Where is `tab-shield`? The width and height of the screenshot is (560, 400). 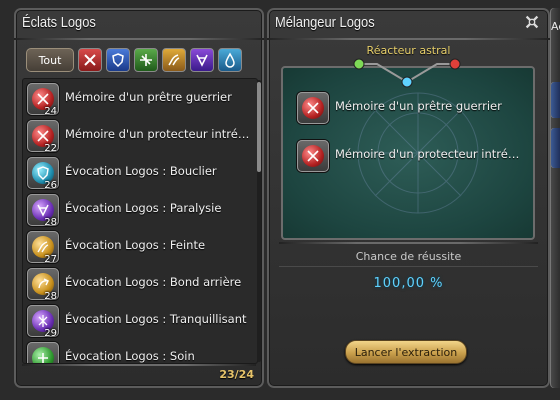
tab-shield is located at coordinates (118, 60).